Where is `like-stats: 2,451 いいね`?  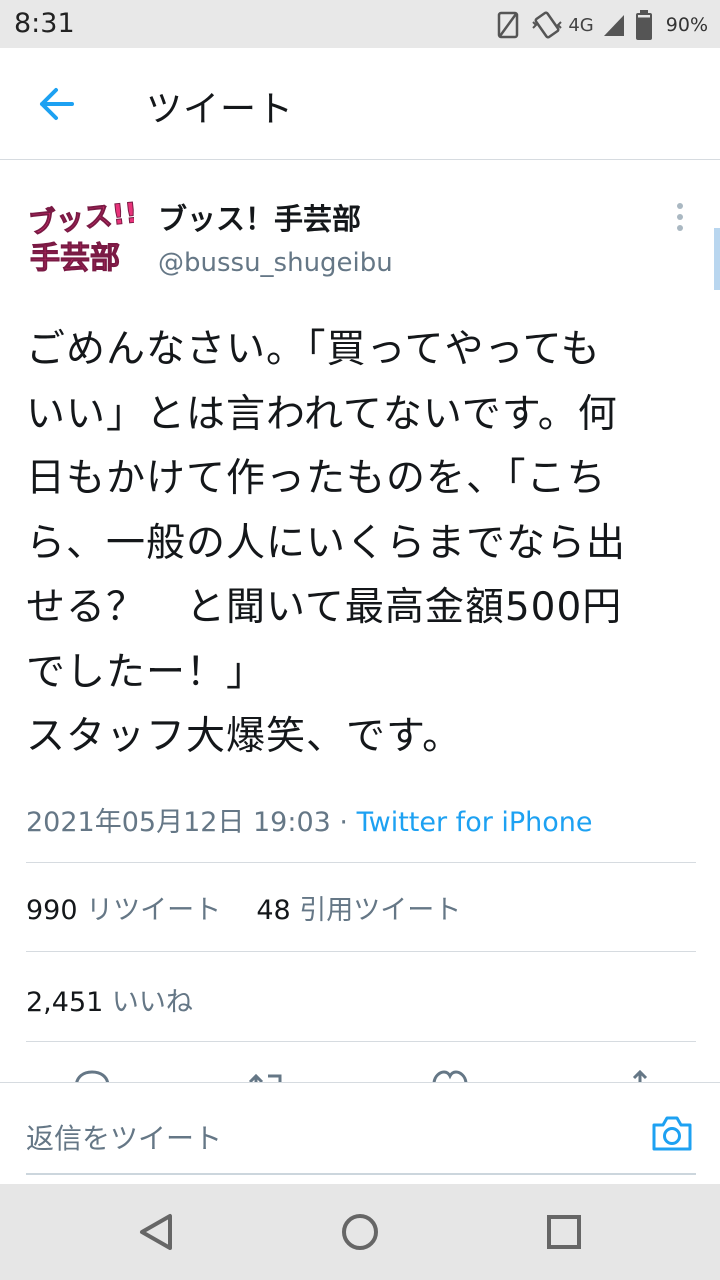
like-stats: 2,451 いいね is located at coordinates (109, 999).